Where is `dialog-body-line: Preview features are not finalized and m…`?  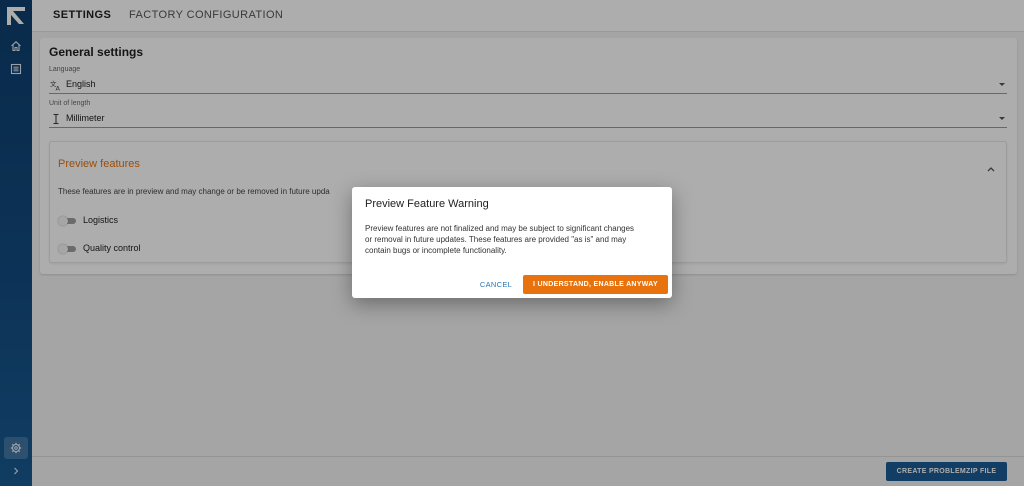
dialog-body-line: Preview features are not finalized and m… is located at coordinates (500, 228).